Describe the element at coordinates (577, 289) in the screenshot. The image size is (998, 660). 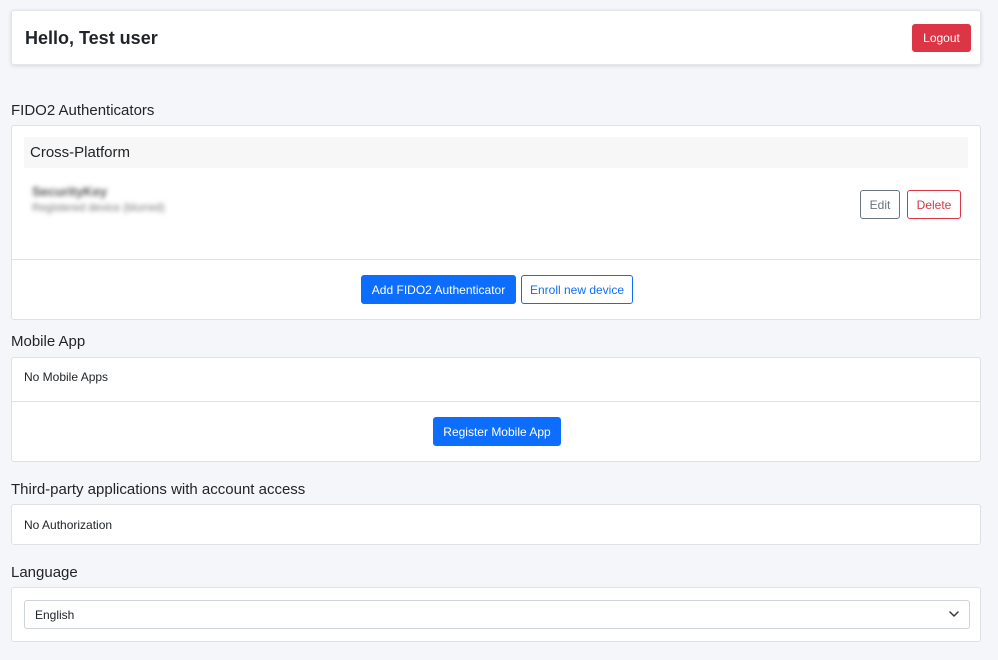
I see `enroll-new-device-button: Enroll new device` at that location.